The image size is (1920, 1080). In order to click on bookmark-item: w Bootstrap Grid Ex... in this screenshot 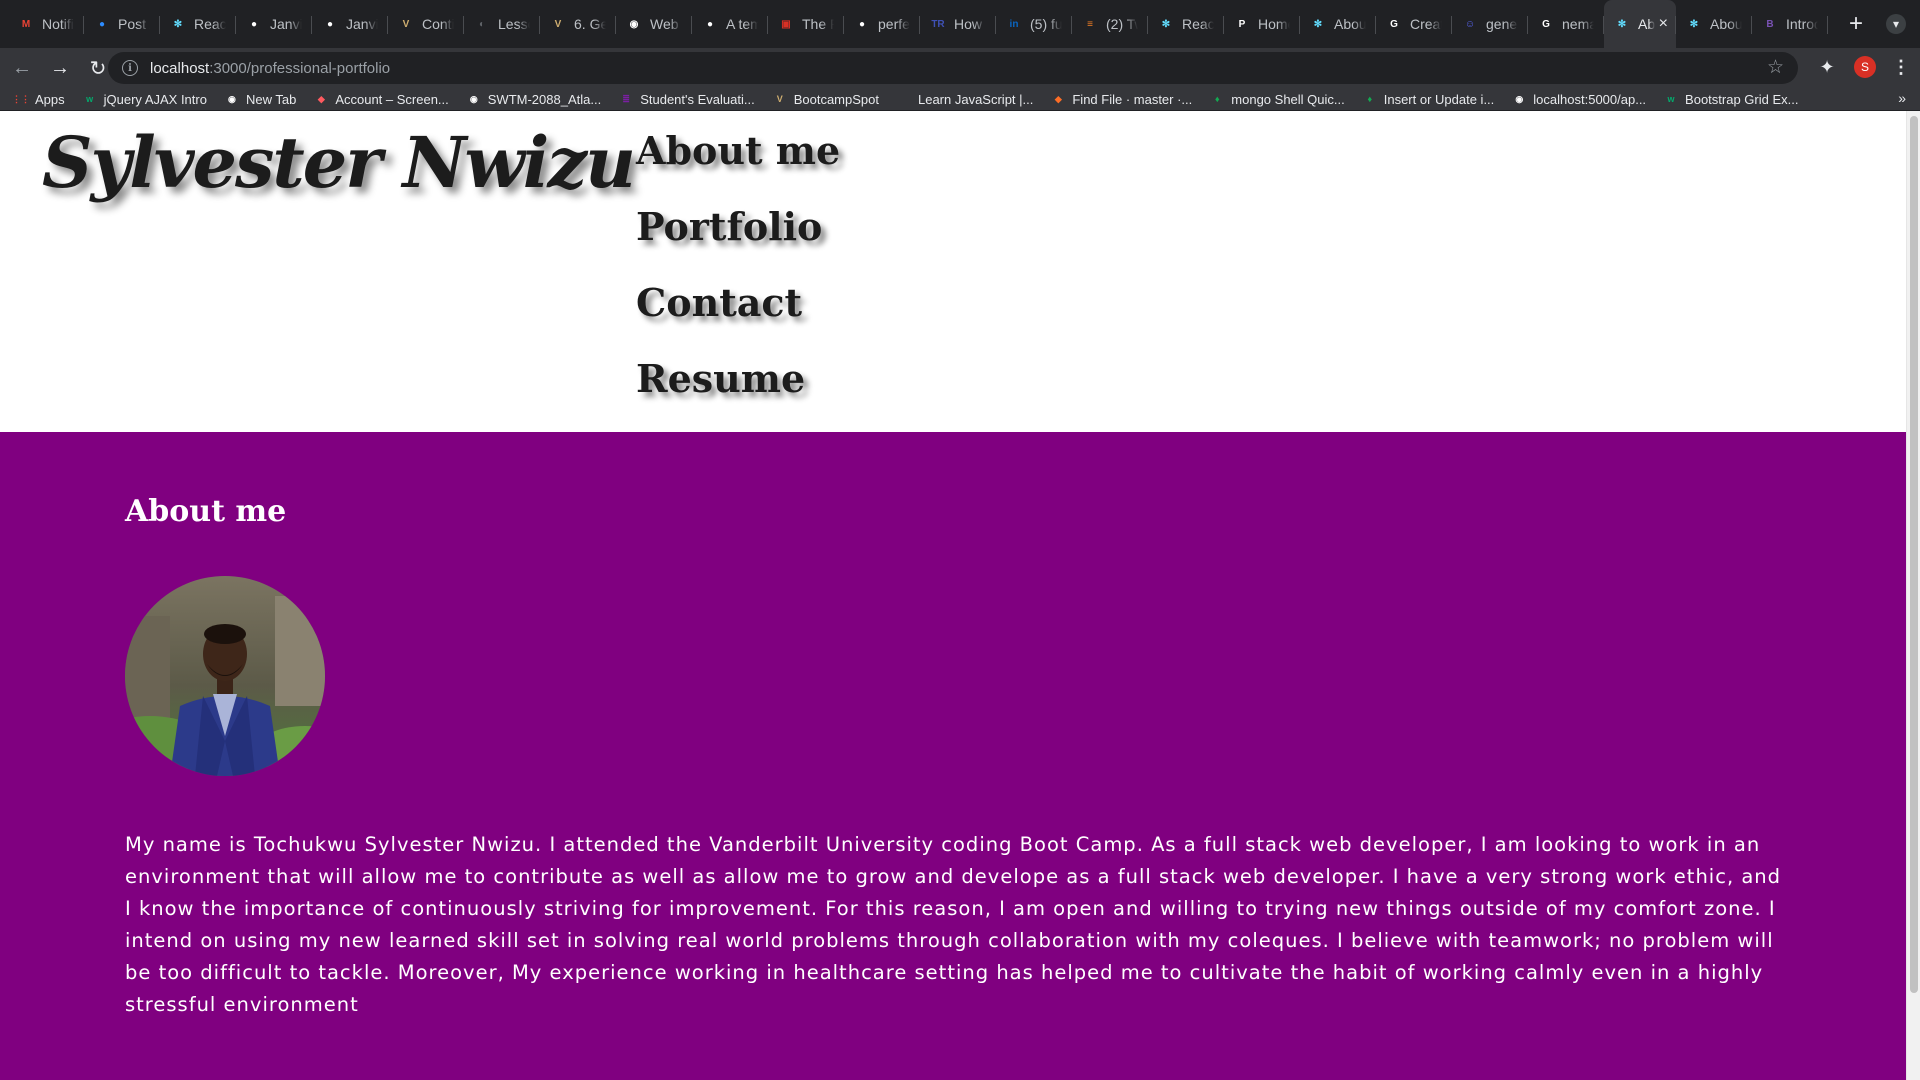, I will do `click(1731, 99)`.